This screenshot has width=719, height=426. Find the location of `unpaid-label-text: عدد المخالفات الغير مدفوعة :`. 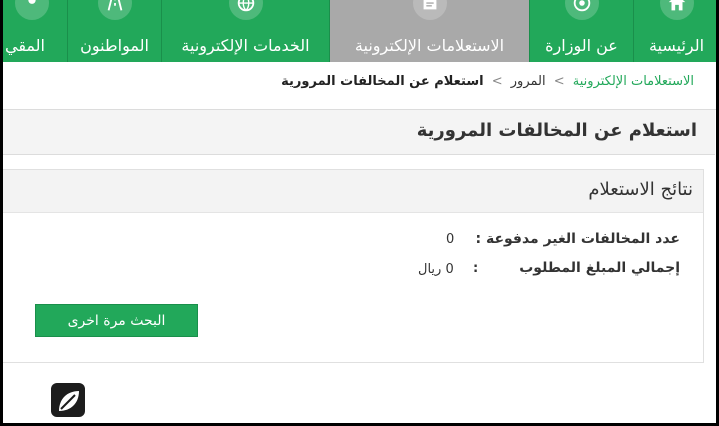

unpaid-label-text: عدد المخالفات الغير مدفوعة : is located at coordinates (577, 239).